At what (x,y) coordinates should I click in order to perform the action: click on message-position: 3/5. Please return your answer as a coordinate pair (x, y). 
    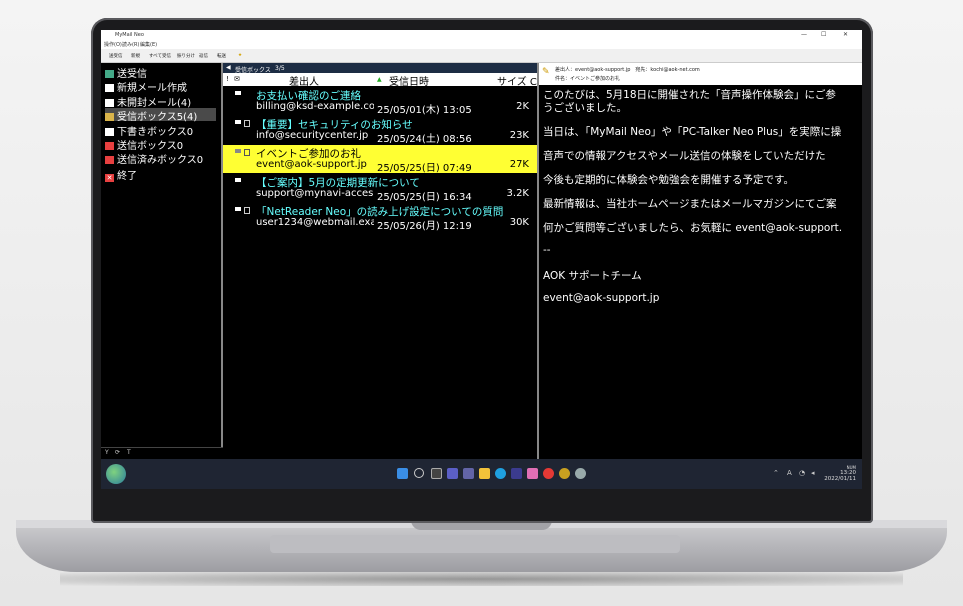
    Looking at the image, I should click on (280, 68).